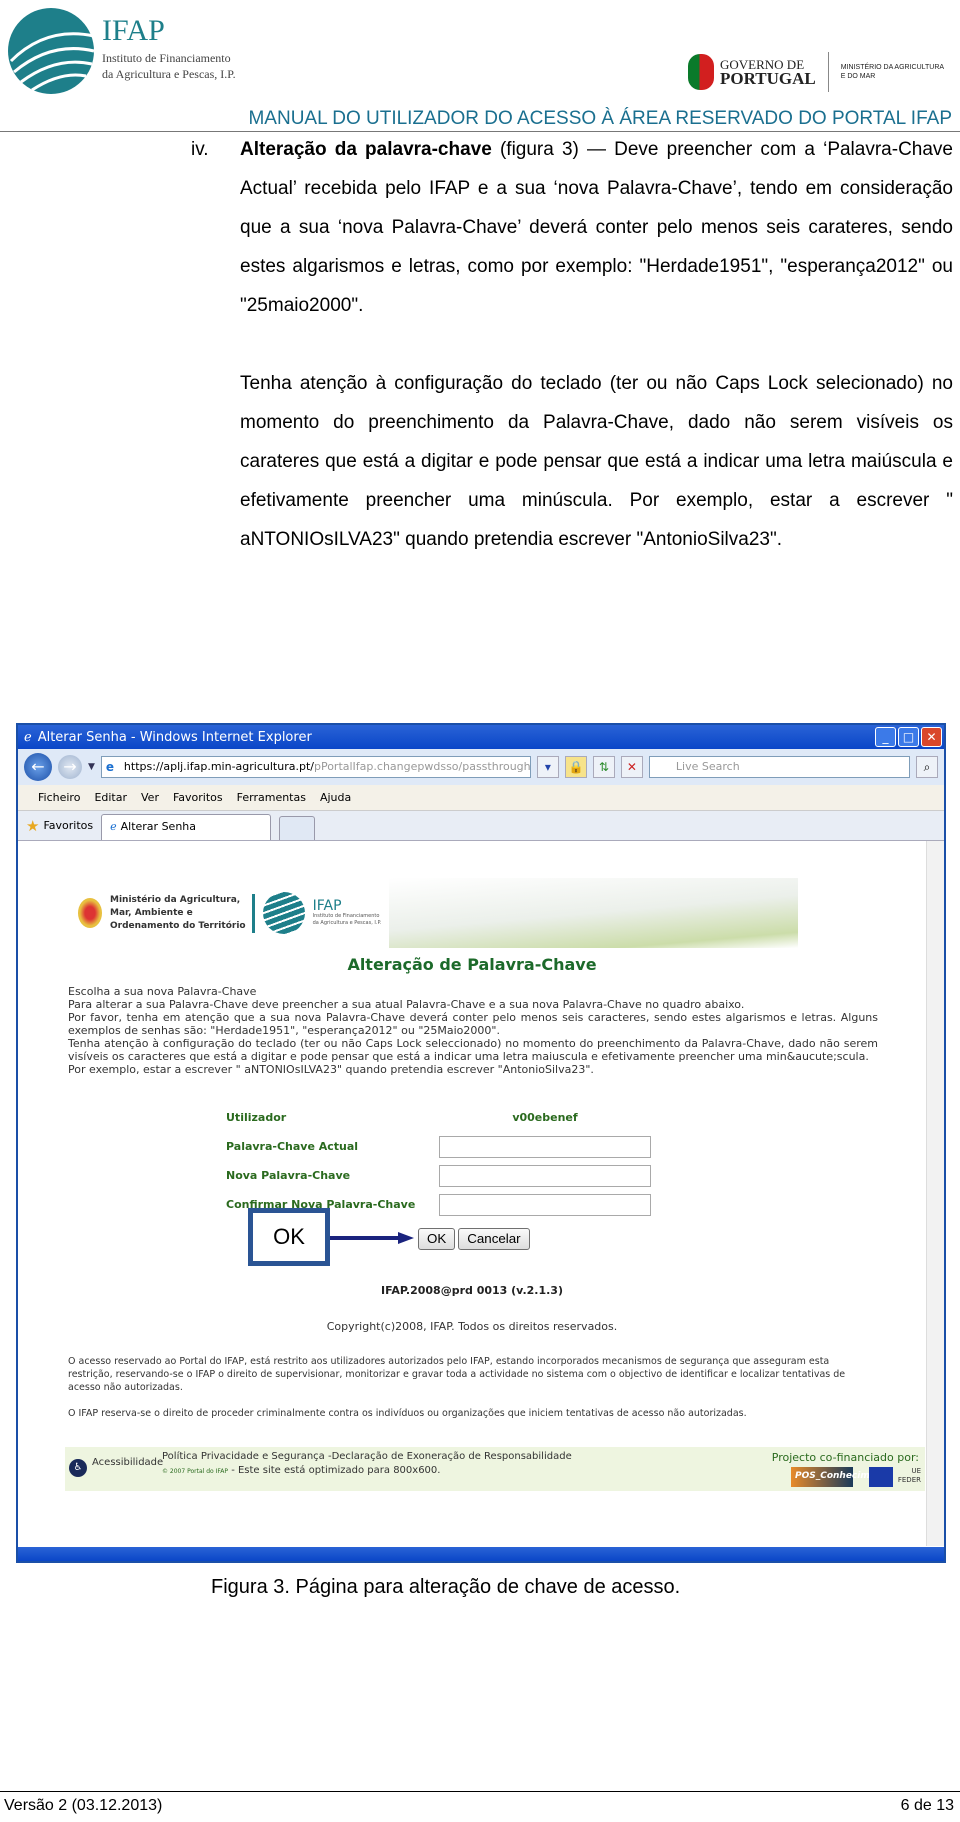 The image size is (960, 1822). What do you see at coordinates (271, 797) in the screenshot?
I see `menu-ferramentas: Ferramentas` at bounding box center [271, 797].